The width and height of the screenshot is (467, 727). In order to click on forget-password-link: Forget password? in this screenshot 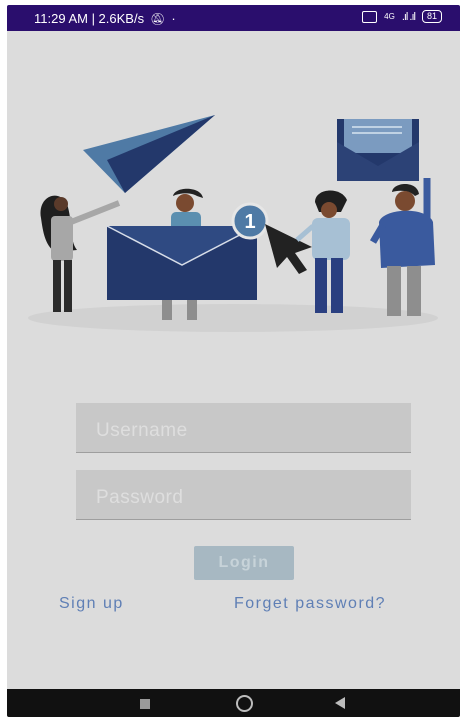, I will do `click(310, 604)`.